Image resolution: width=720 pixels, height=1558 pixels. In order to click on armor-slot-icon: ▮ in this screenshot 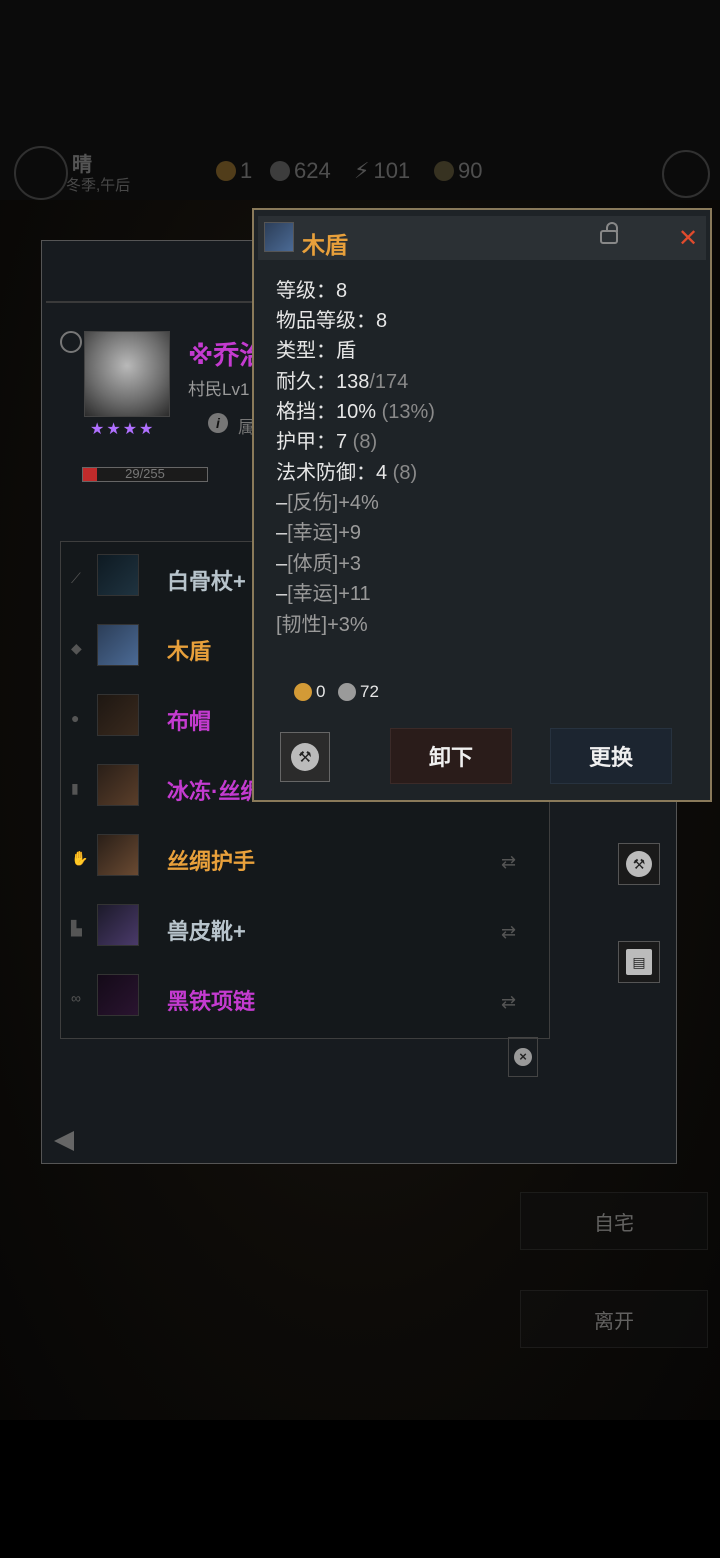, I will do `click(75, 788)`.